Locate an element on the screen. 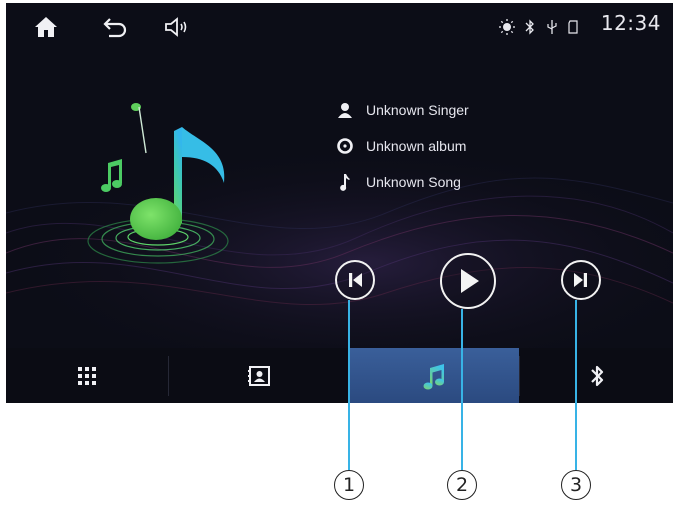 This screenshot has width=685, height=524. status-bar: 12:34 is located at coordinates (339, 27).